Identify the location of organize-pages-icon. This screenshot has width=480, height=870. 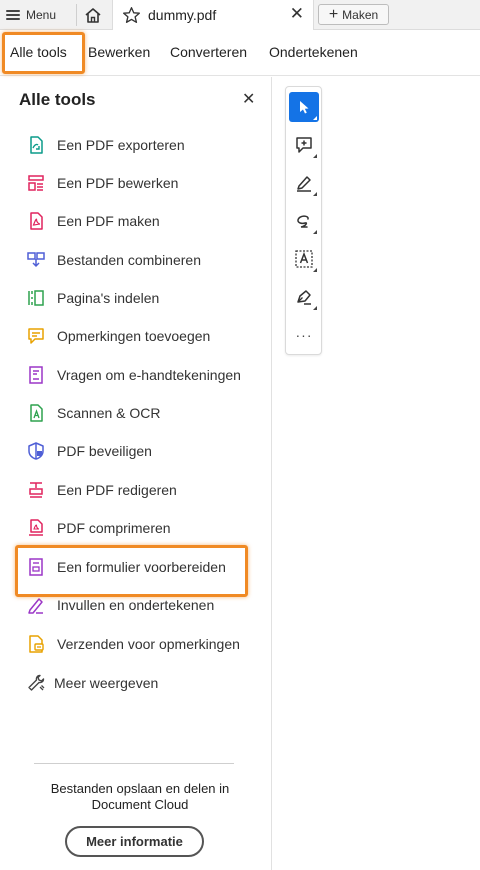
(36, 298).